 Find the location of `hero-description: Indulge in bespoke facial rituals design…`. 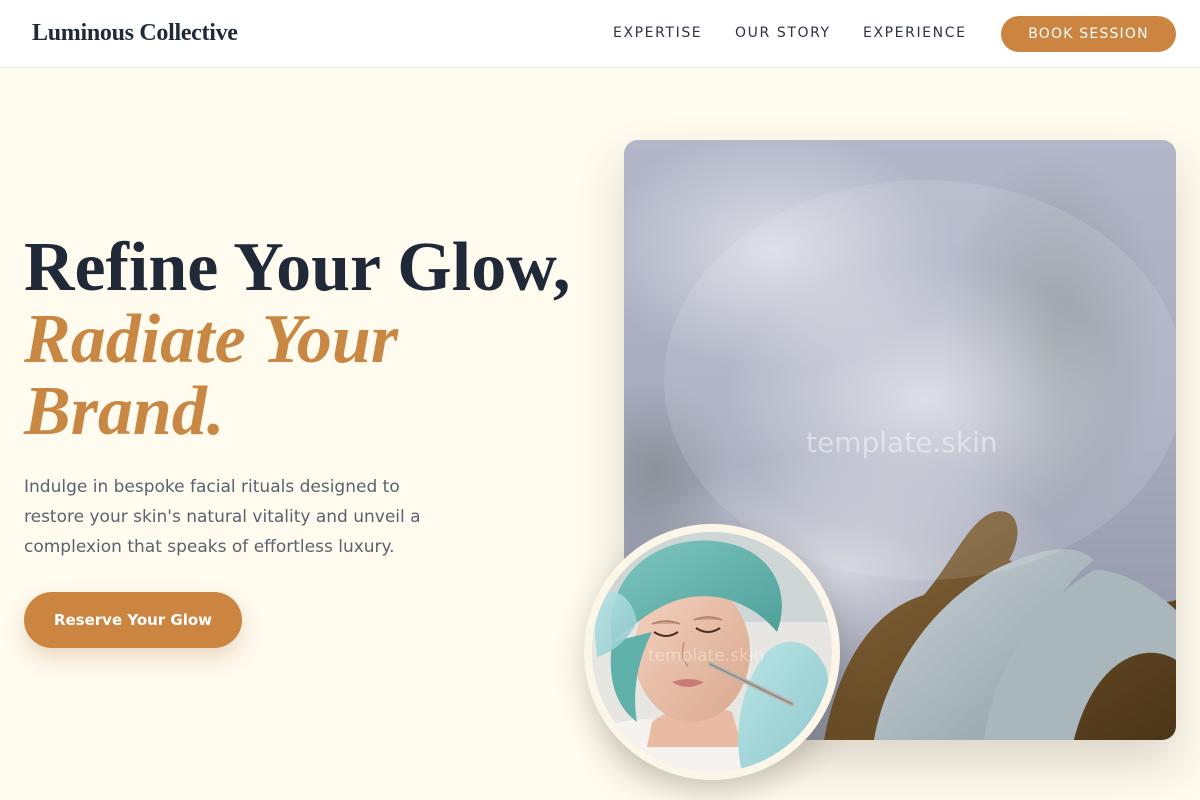

hero-description: Indulge in bespoke facial rituals design… is located at coordinates (222, 517).